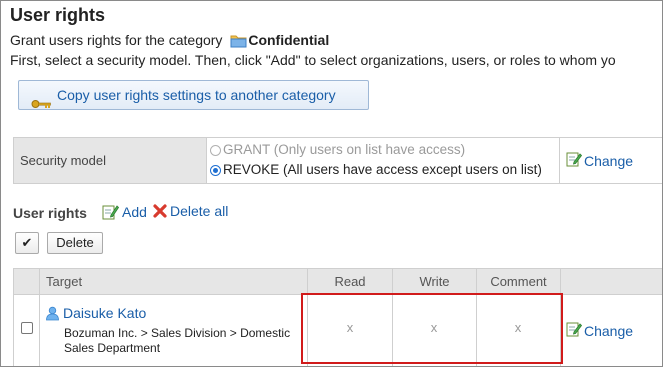  What do you see at coordinates (434, 327) in the screenshot?
I see `write-permission-value: x` at bounding box center [434, 327].